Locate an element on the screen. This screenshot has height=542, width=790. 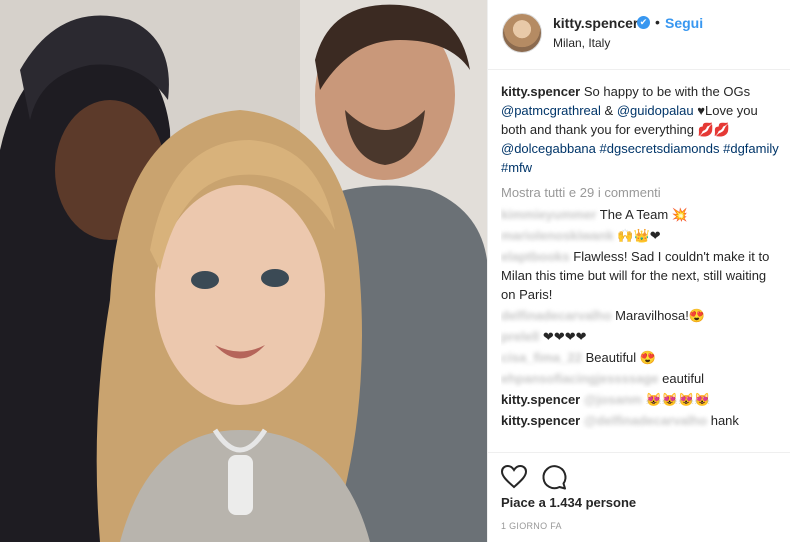
likes-count: Piace a 1.434 persone is located at coordinates (568, 502).